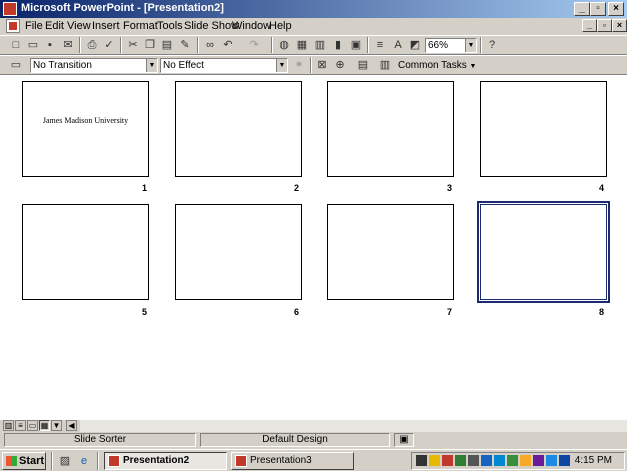 The image size is (627, 471). I want to click on windows-logo-icon, so click(11, 461).